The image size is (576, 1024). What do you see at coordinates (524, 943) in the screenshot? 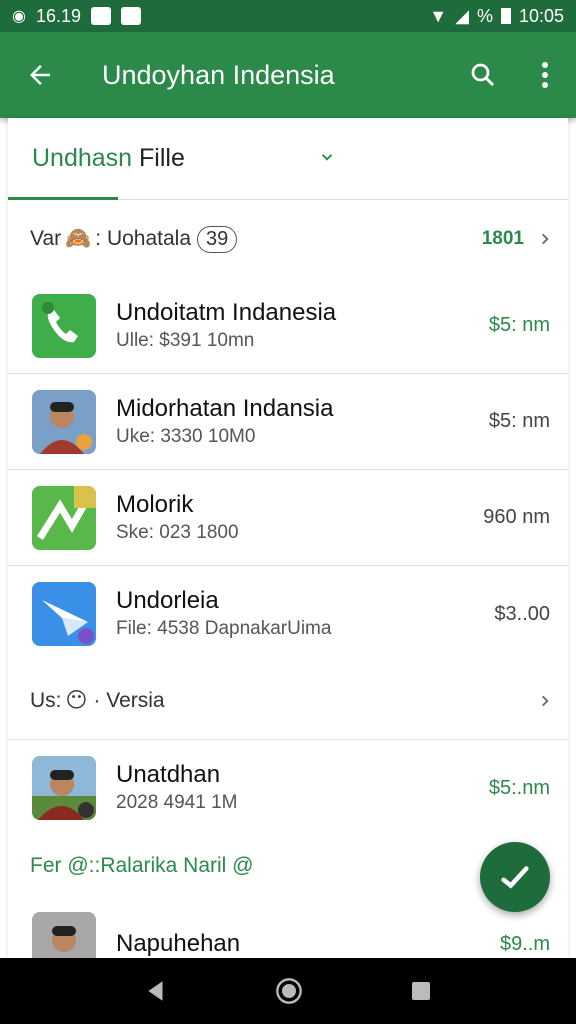
I see `item-size: $9..m` at bounding box center [524, 943].